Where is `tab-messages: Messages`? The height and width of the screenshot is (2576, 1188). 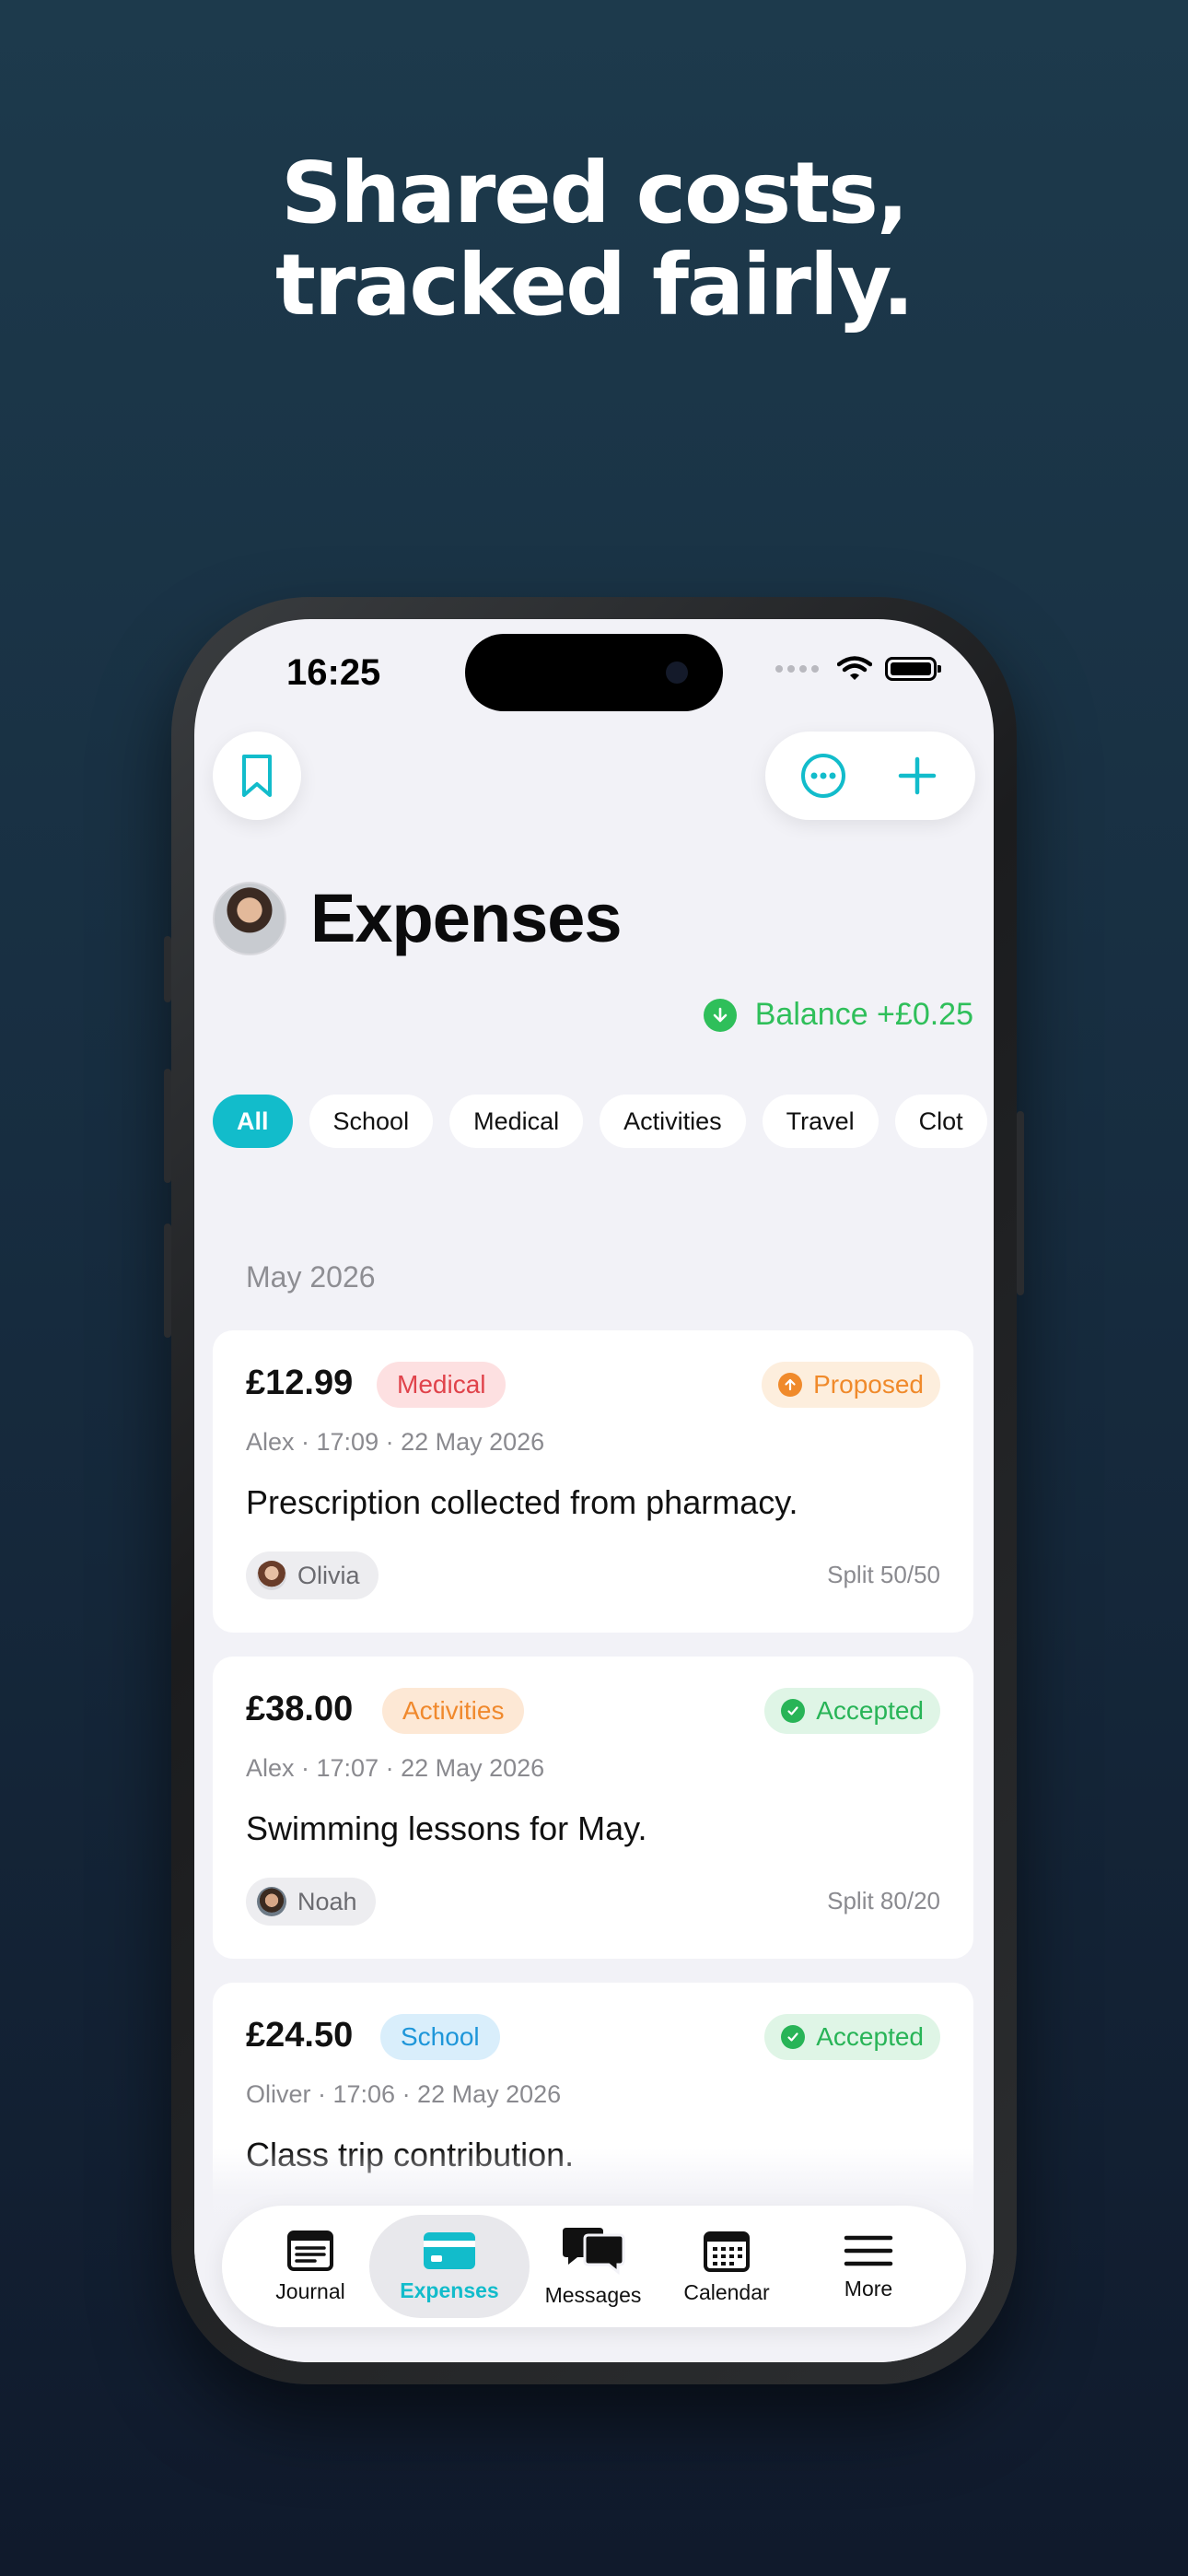 tab-messages: Messages is located at coordinates (593, 2266).